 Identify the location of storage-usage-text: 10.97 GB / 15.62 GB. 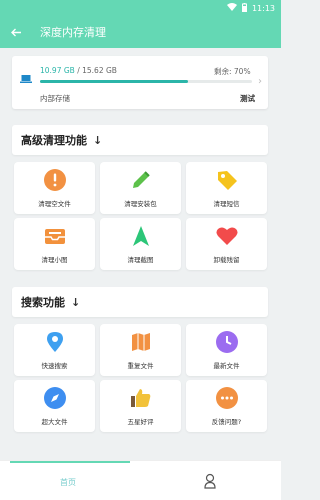
(78, 70).